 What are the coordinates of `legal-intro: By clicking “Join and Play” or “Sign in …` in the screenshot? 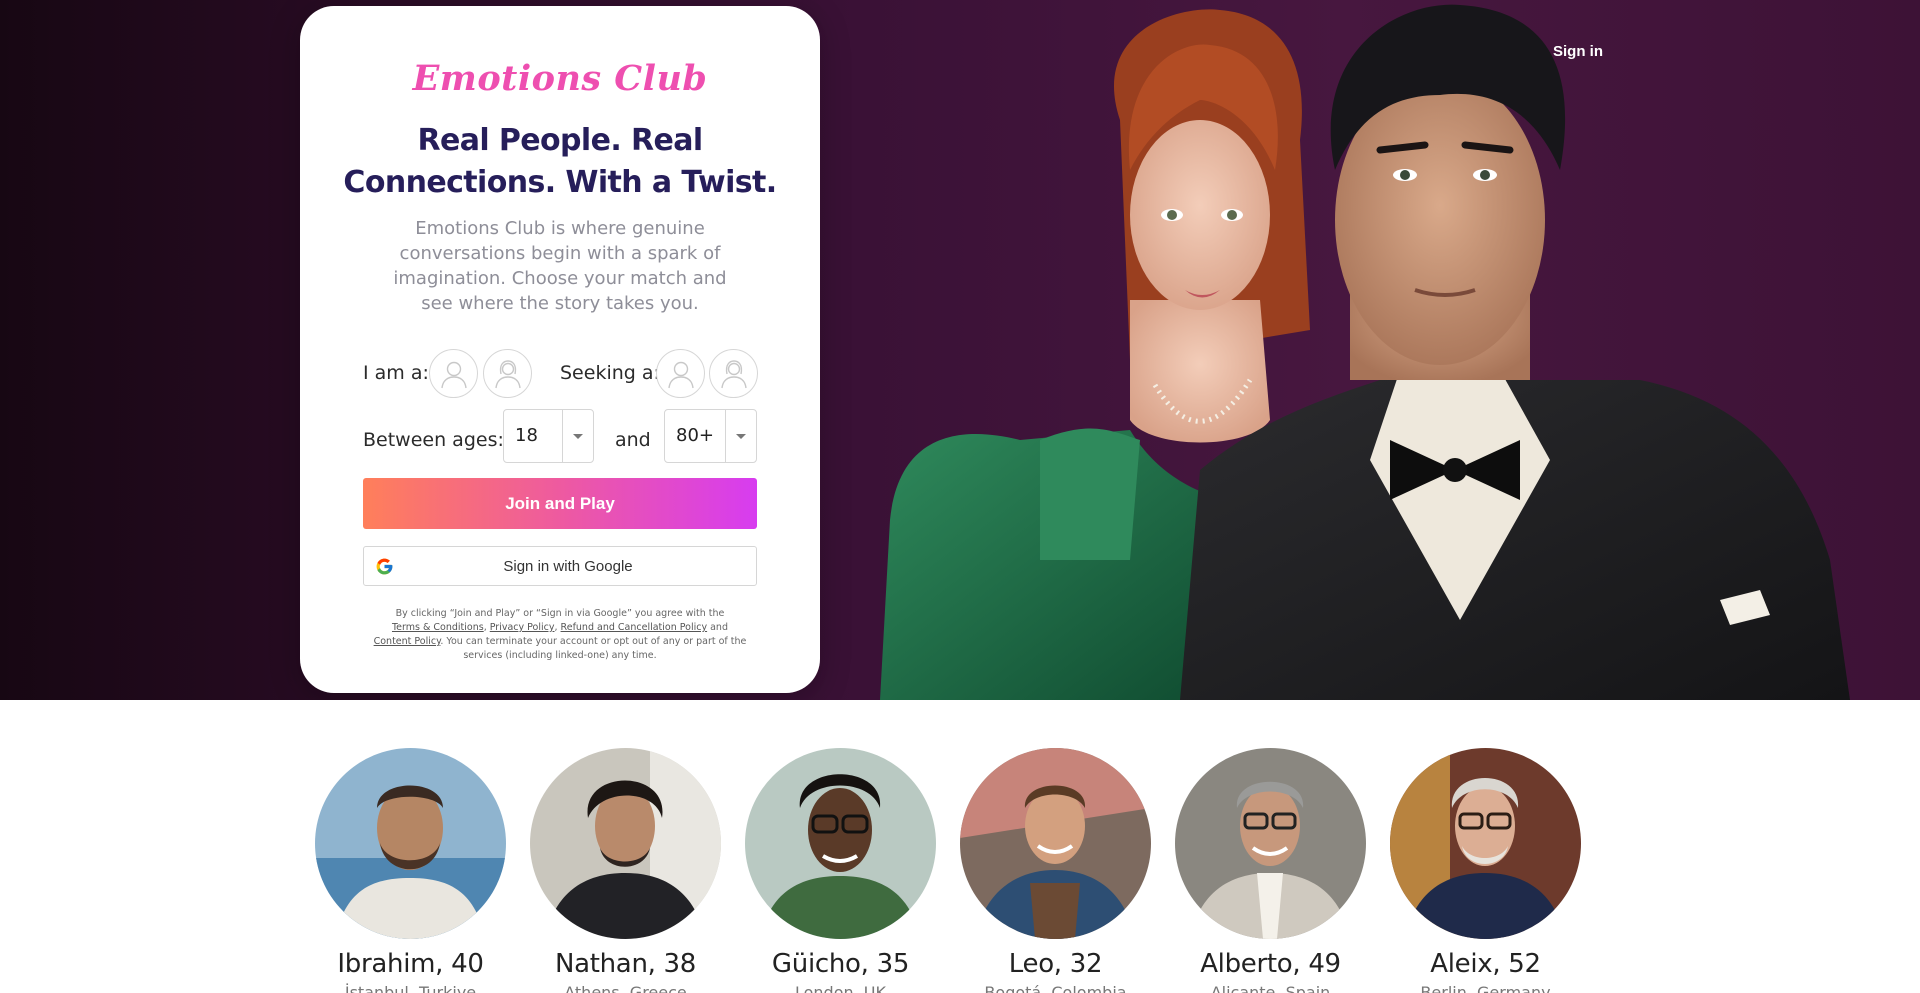 It's located at (560, 613).